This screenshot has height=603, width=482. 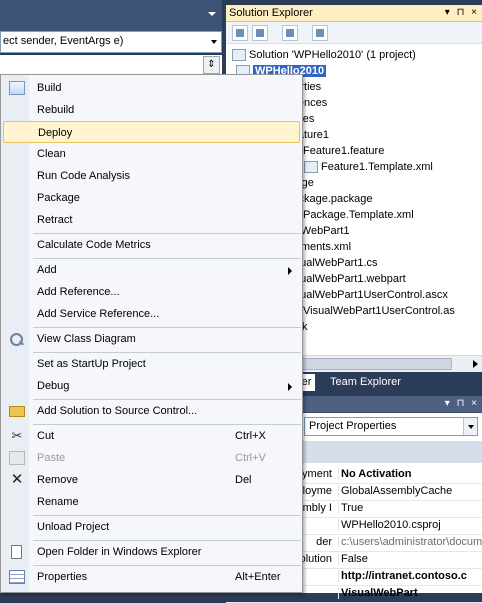 I want to click on menu-item-rebuild: Rebuild, so click(x=151, y=110).